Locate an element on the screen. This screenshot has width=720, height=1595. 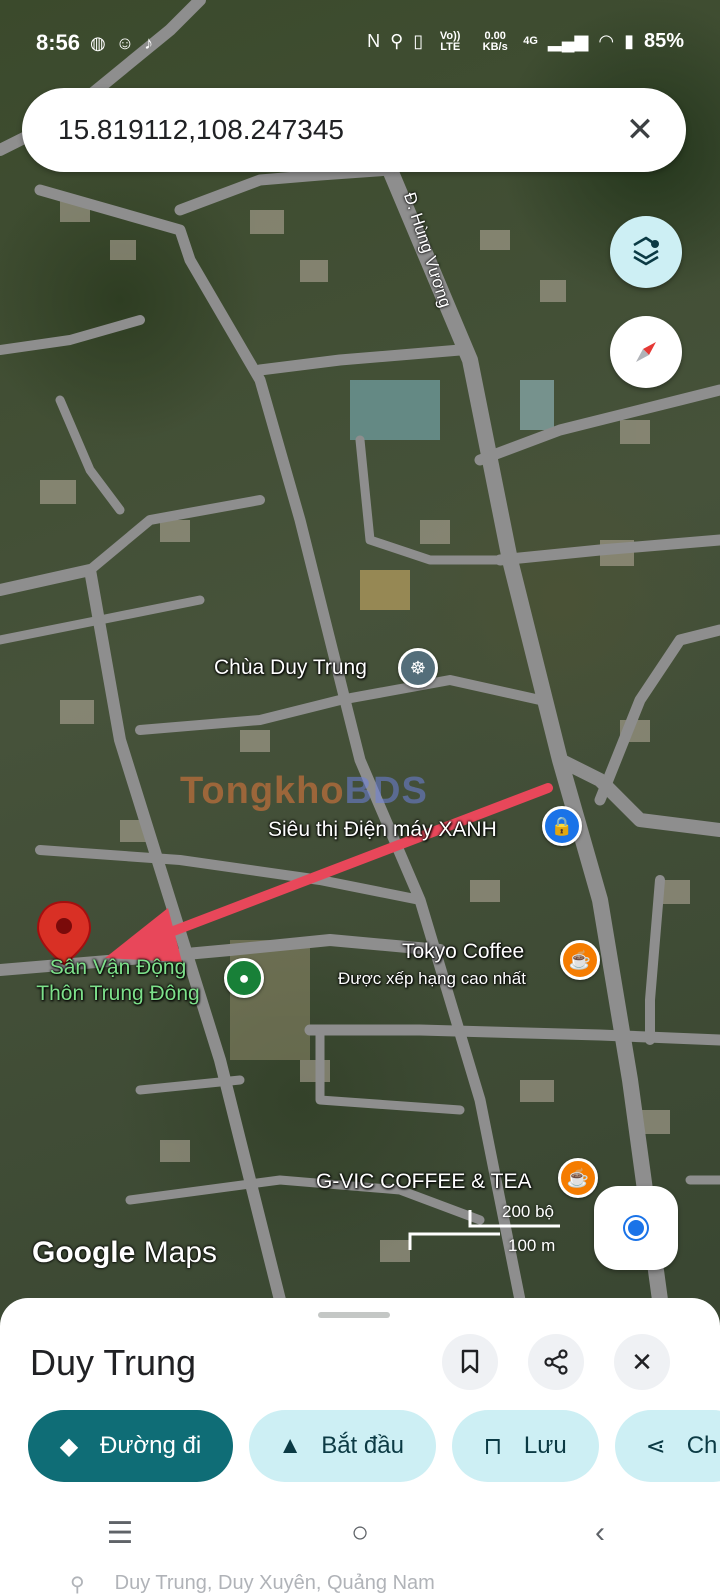
watermark-text: TongkhoBDS is located at coordinates (304, 791).